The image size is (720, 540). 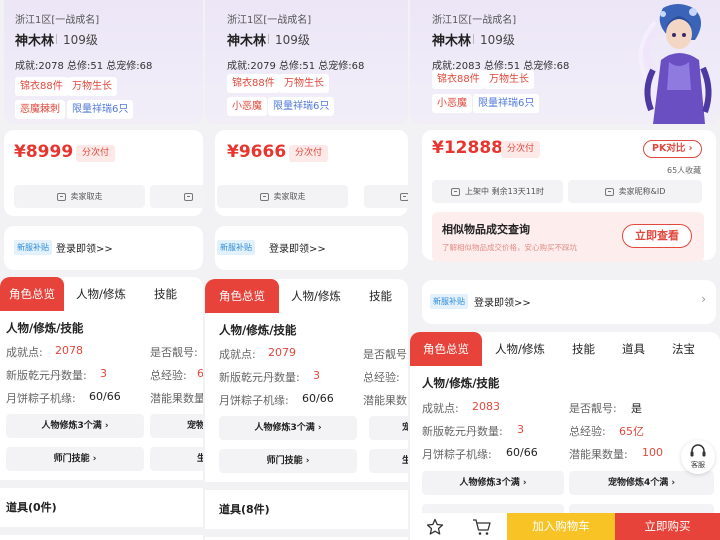 I want to click on calendar-icon, so click(x=456, y=191).